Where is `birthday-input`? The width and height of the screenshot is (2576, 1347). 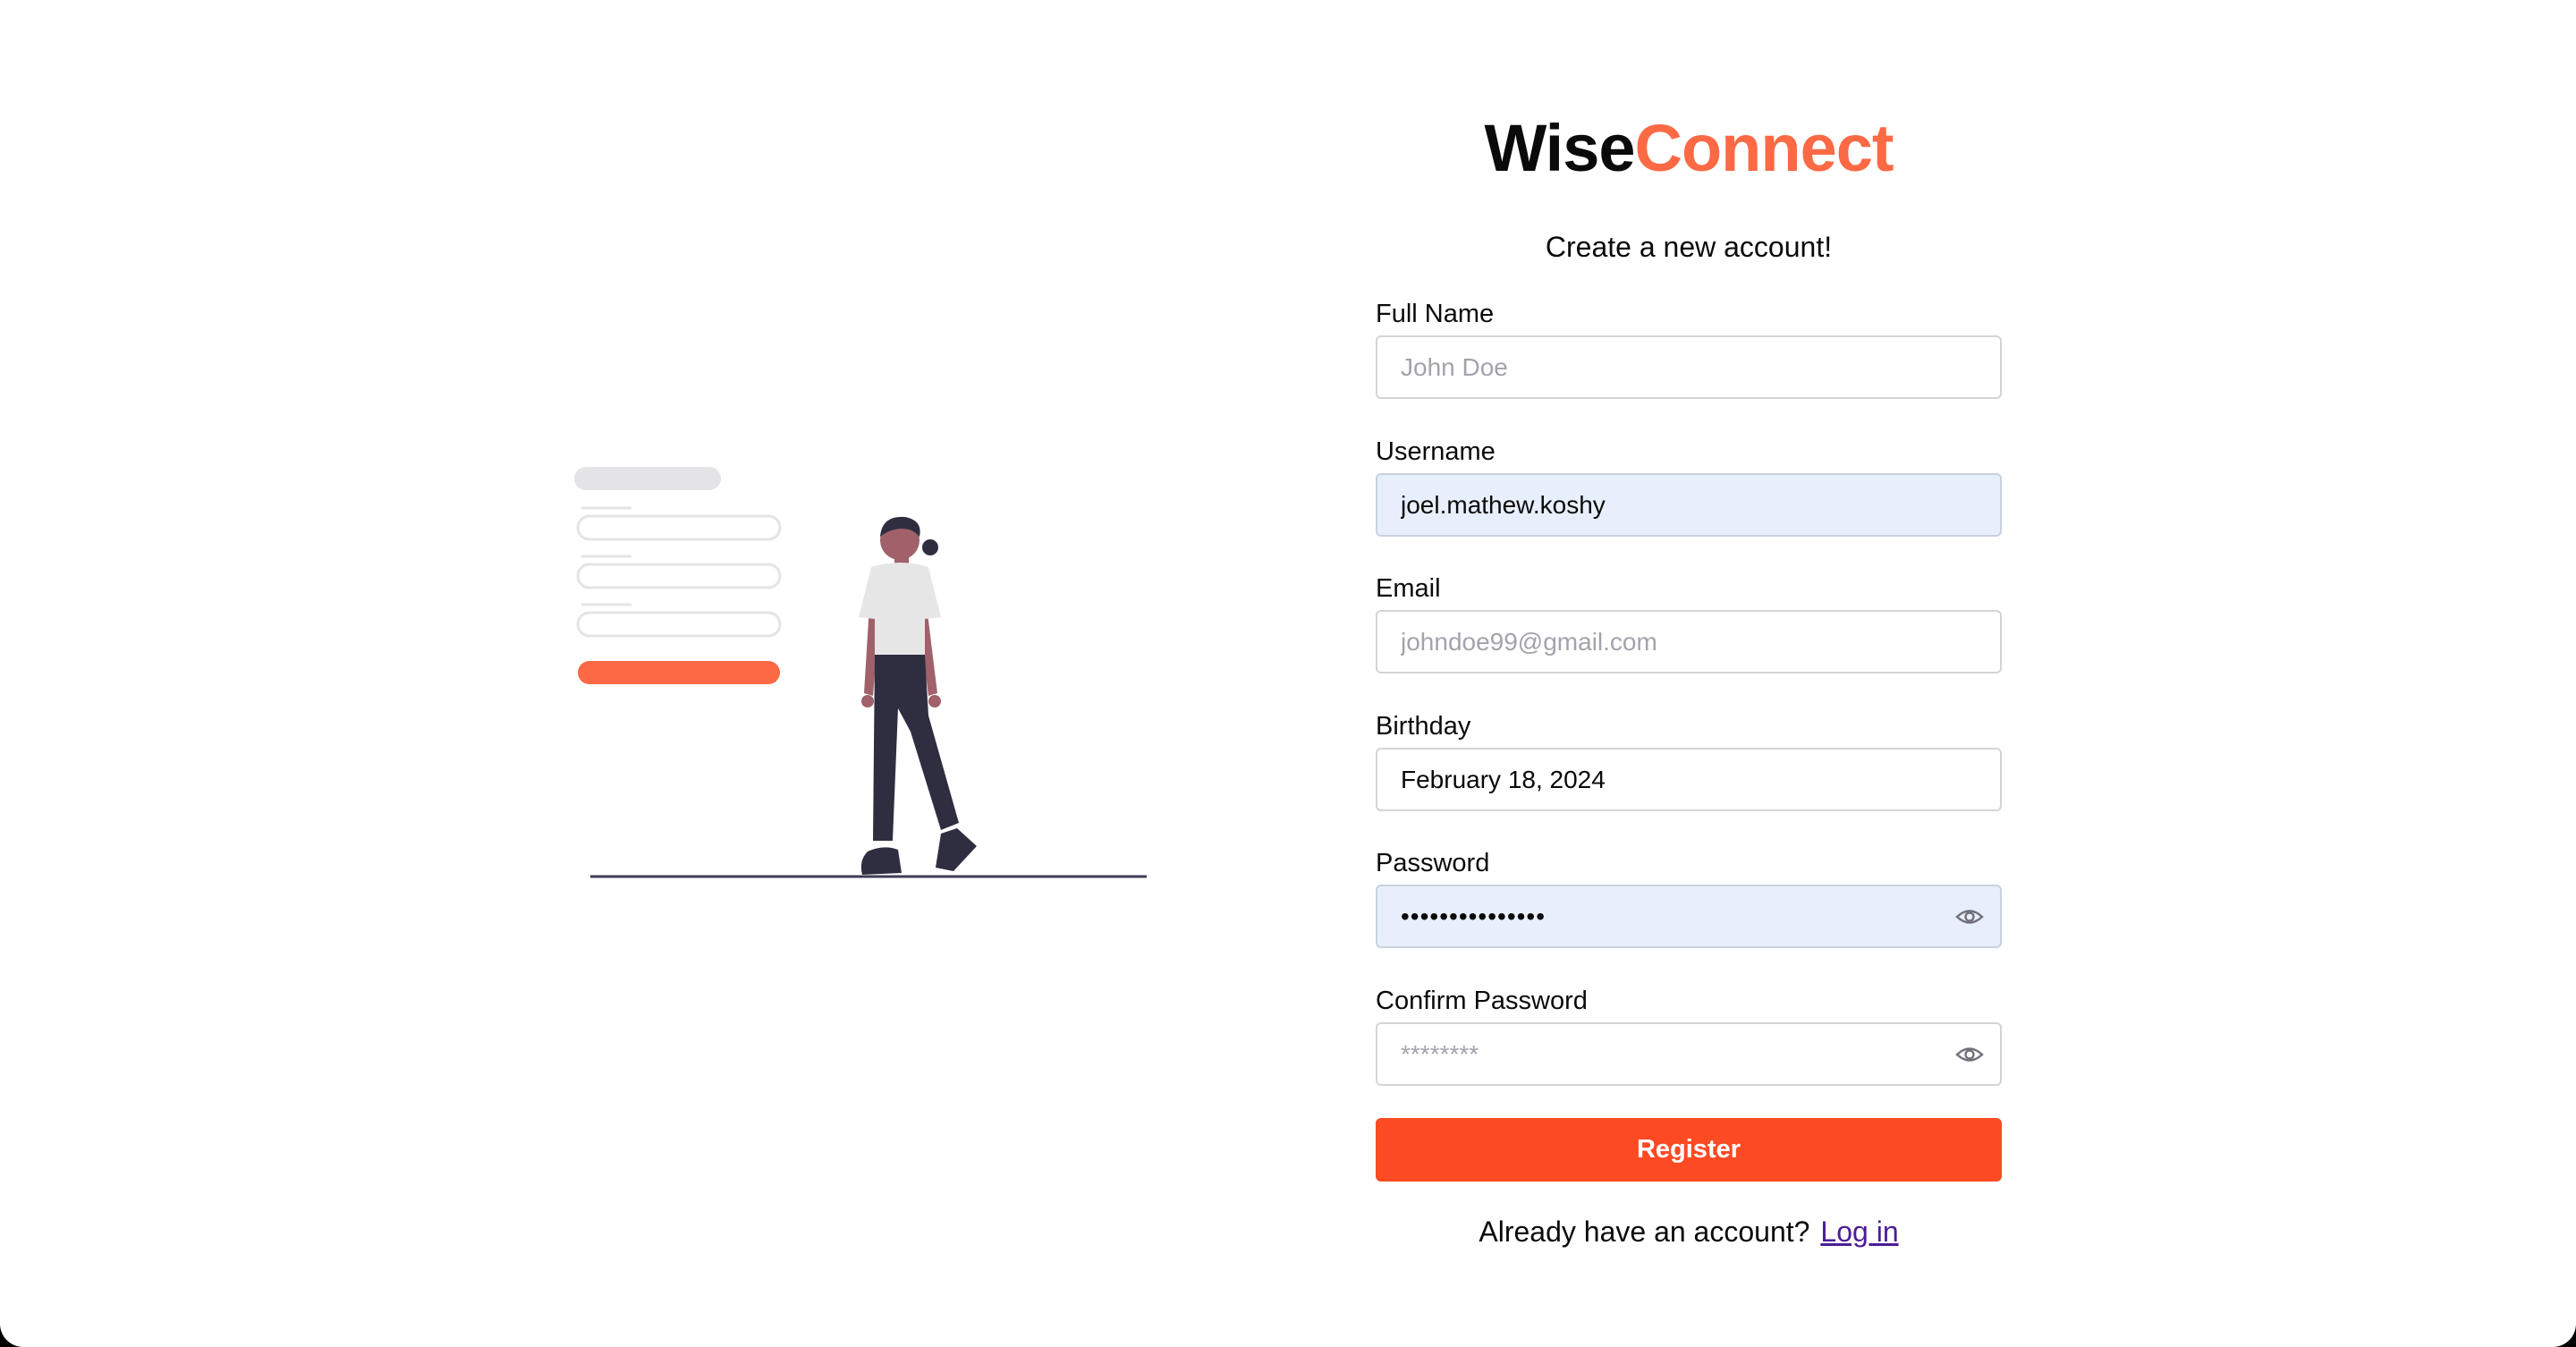
birthday-input is located at coordinates (1688, 779).